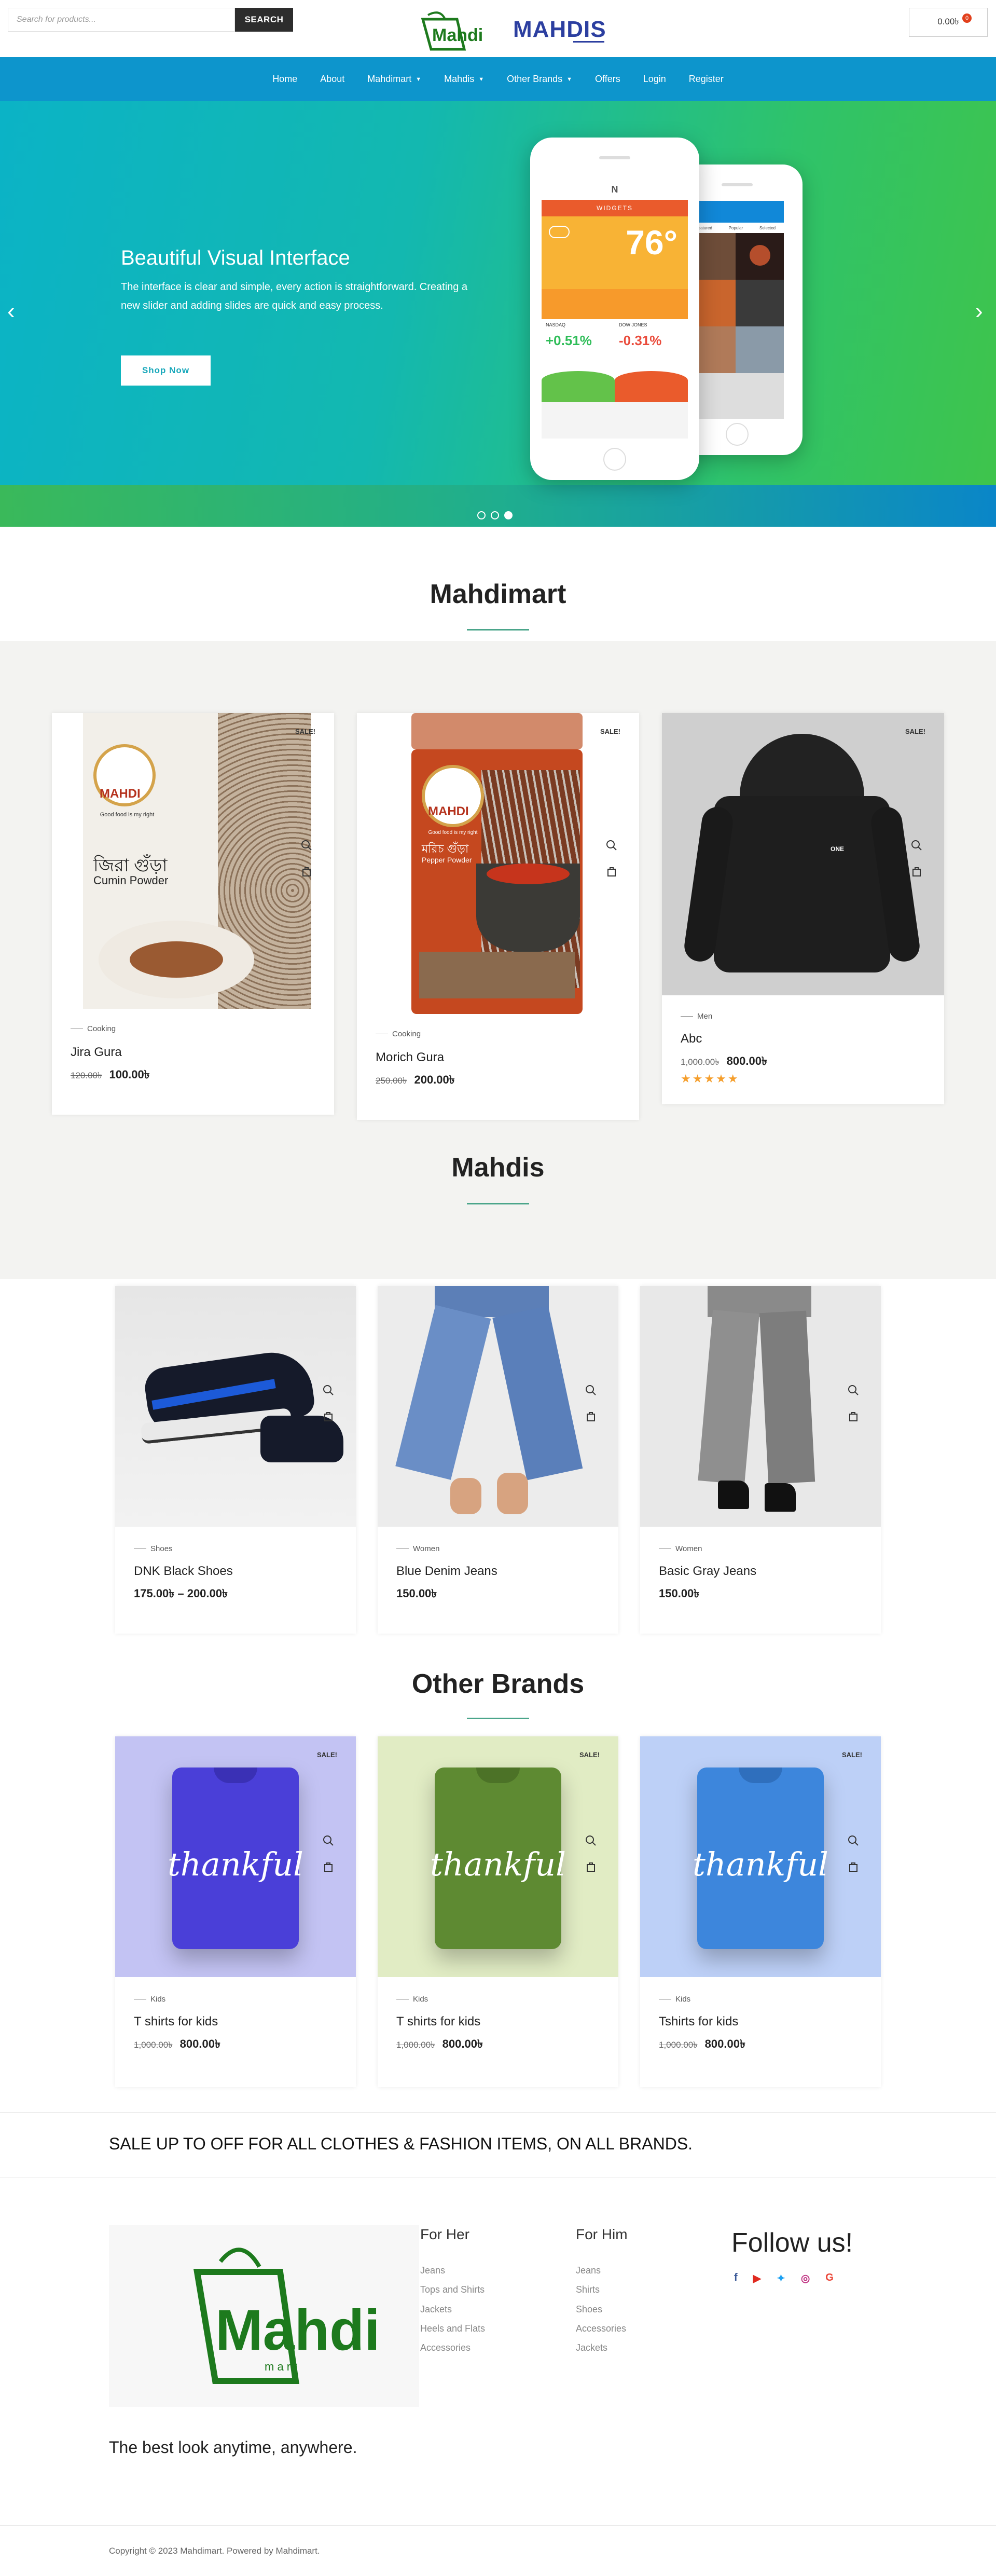  Describe the element at coordinates (410, 1057) in the screenshot. I see `product-name: Morich Gura` at that location.